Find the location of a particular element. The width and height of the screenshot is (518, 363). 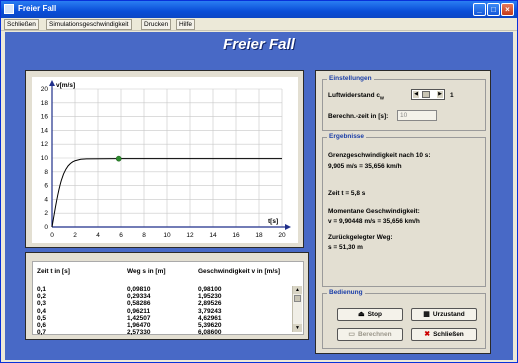

table-cell: 0,58286 is located at coordinates (139, 304).